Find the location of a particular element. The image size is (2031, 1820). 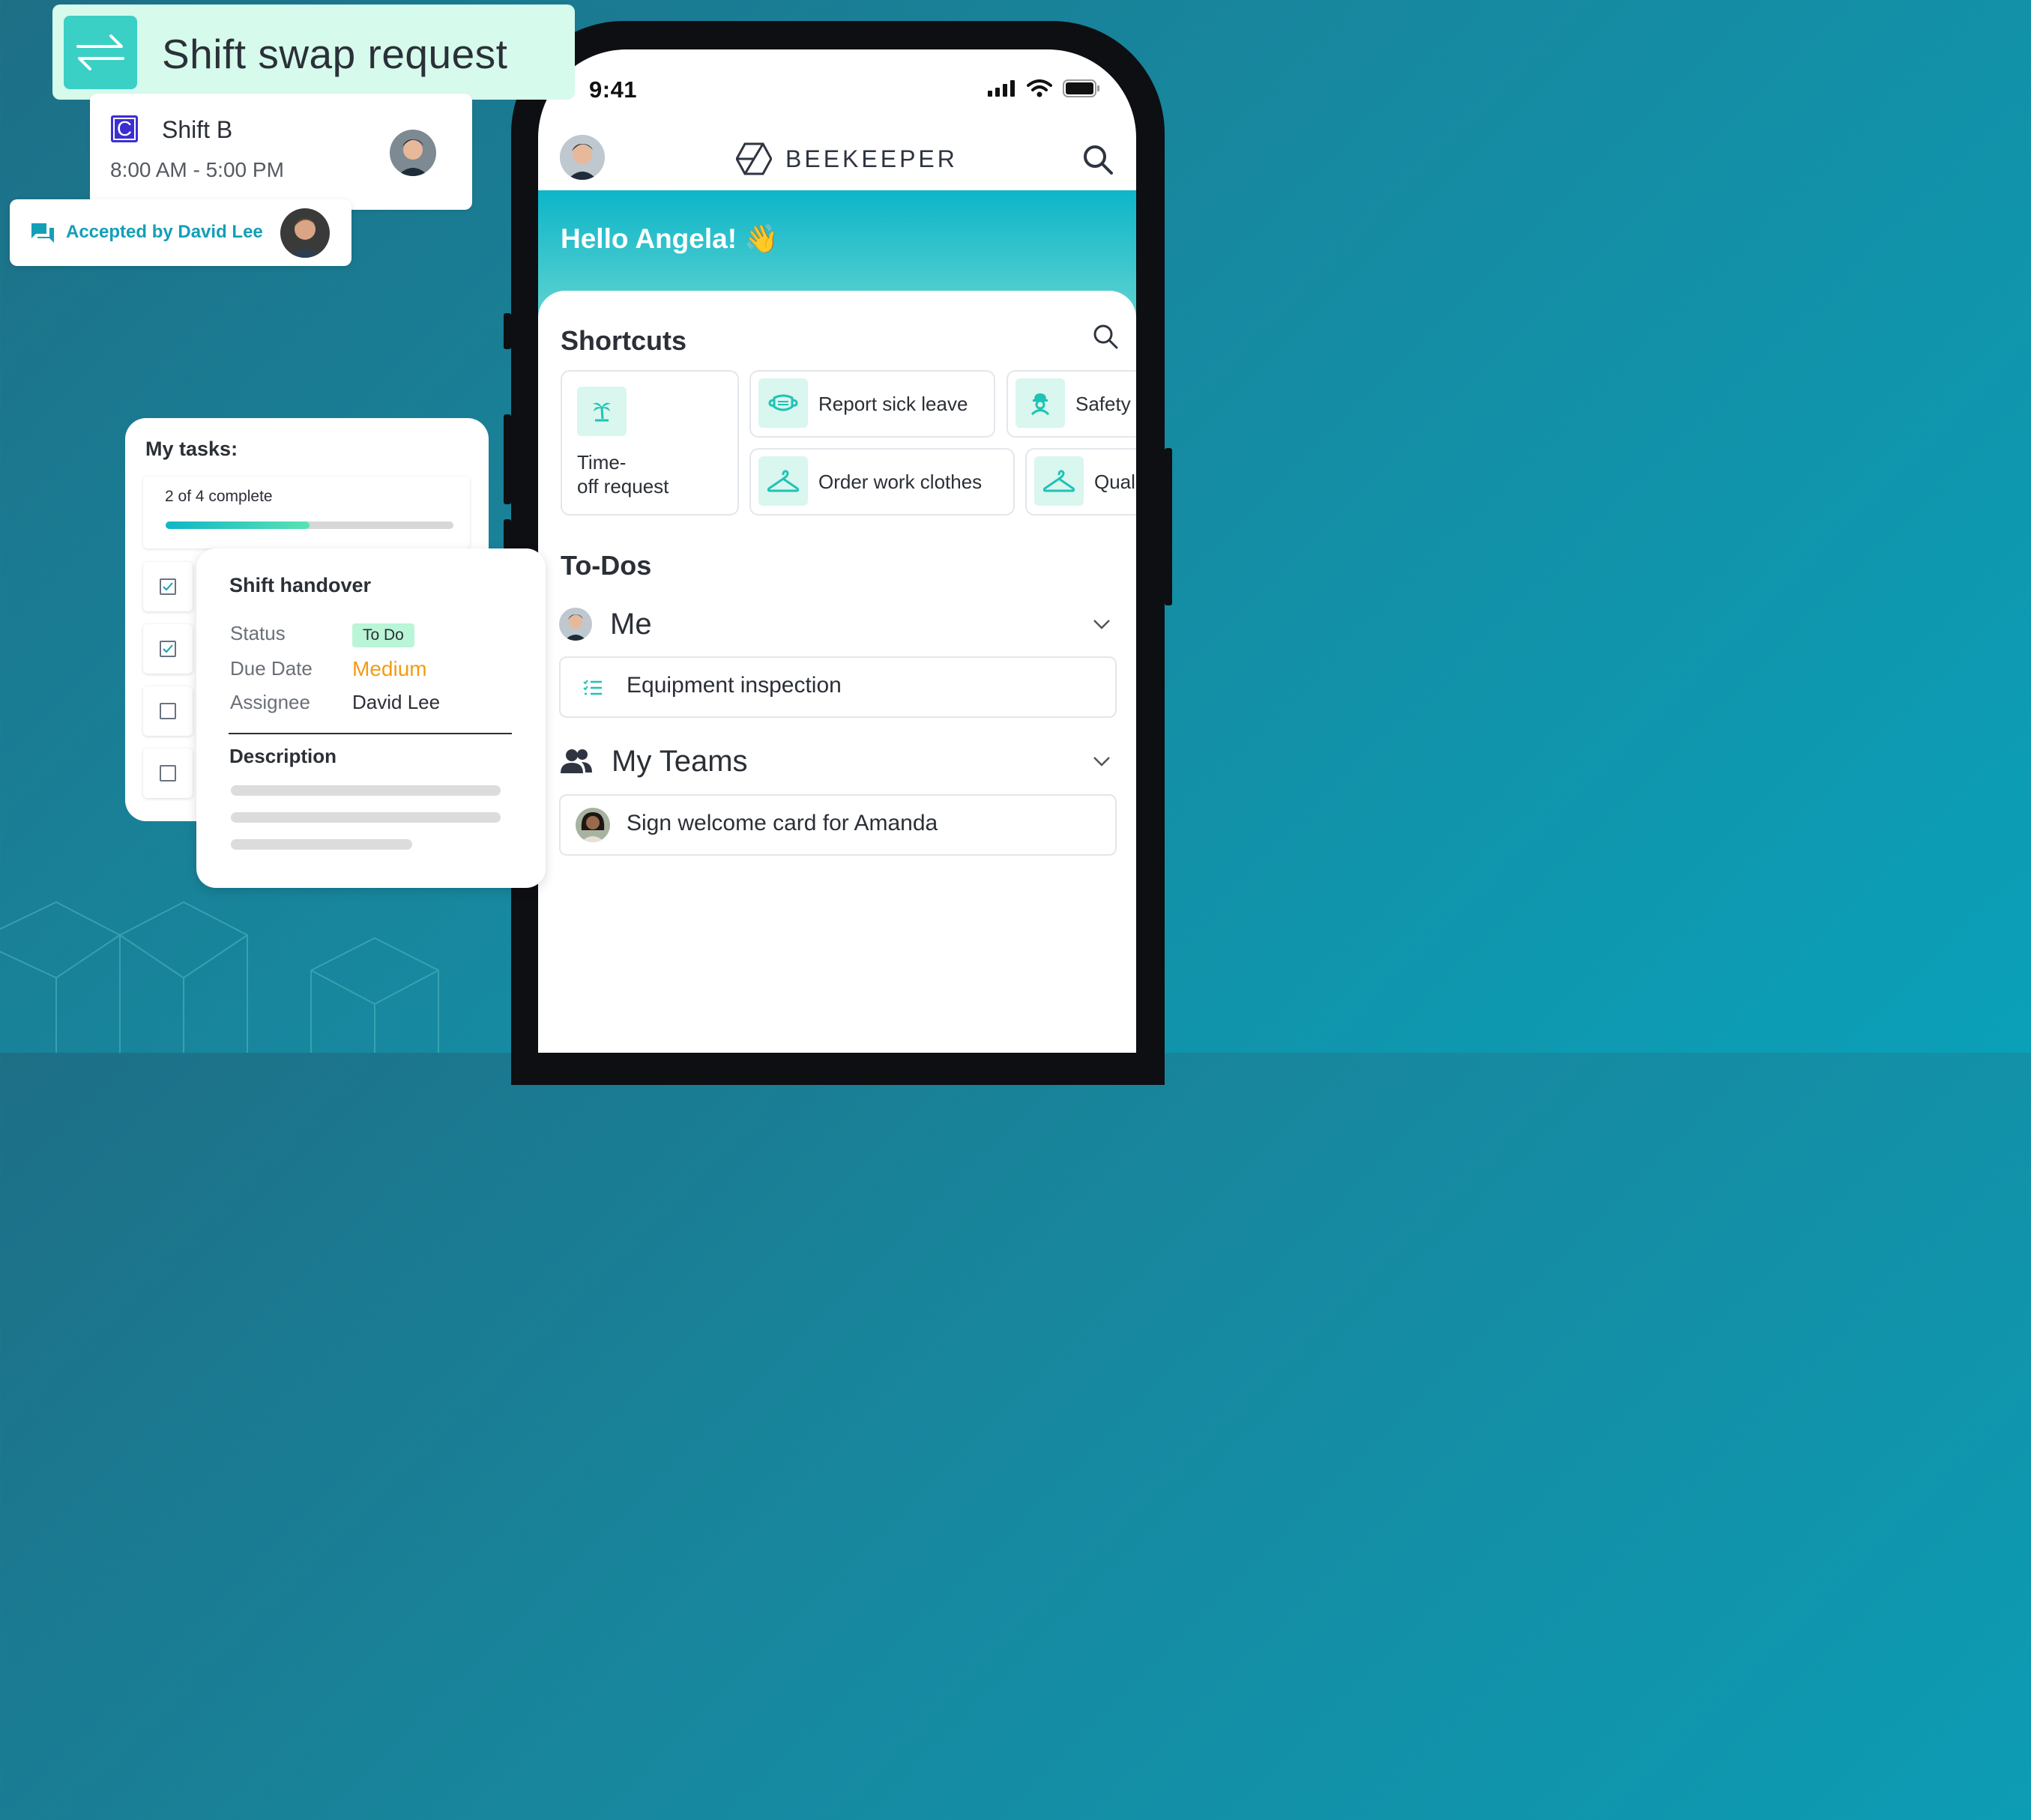

shift-time: 8:00 AM - 5:00 PM is located at coordinates (197, 169).